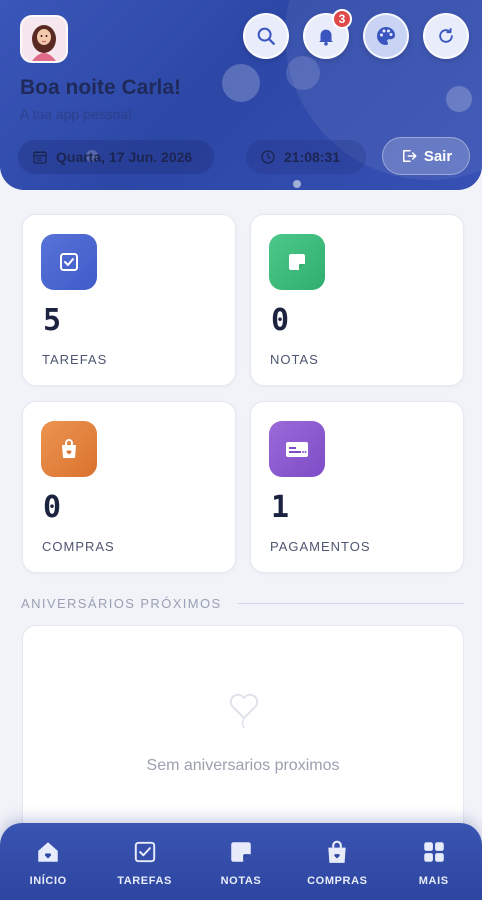 The image size is (482, 900). Describe the element at coordinates (76, 114) in the screenshot. I see `app-subtitle: A tua app pessoal` at that location.